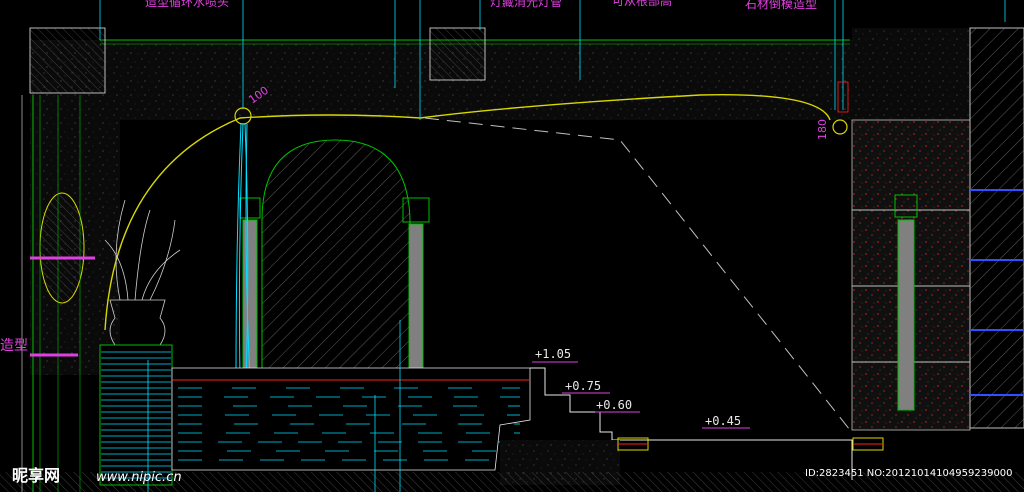  What do you see at coordinates (36, 475) in the screenshot?
I see `watermark-logo: 昵享网` at bounding box center [36, 475].